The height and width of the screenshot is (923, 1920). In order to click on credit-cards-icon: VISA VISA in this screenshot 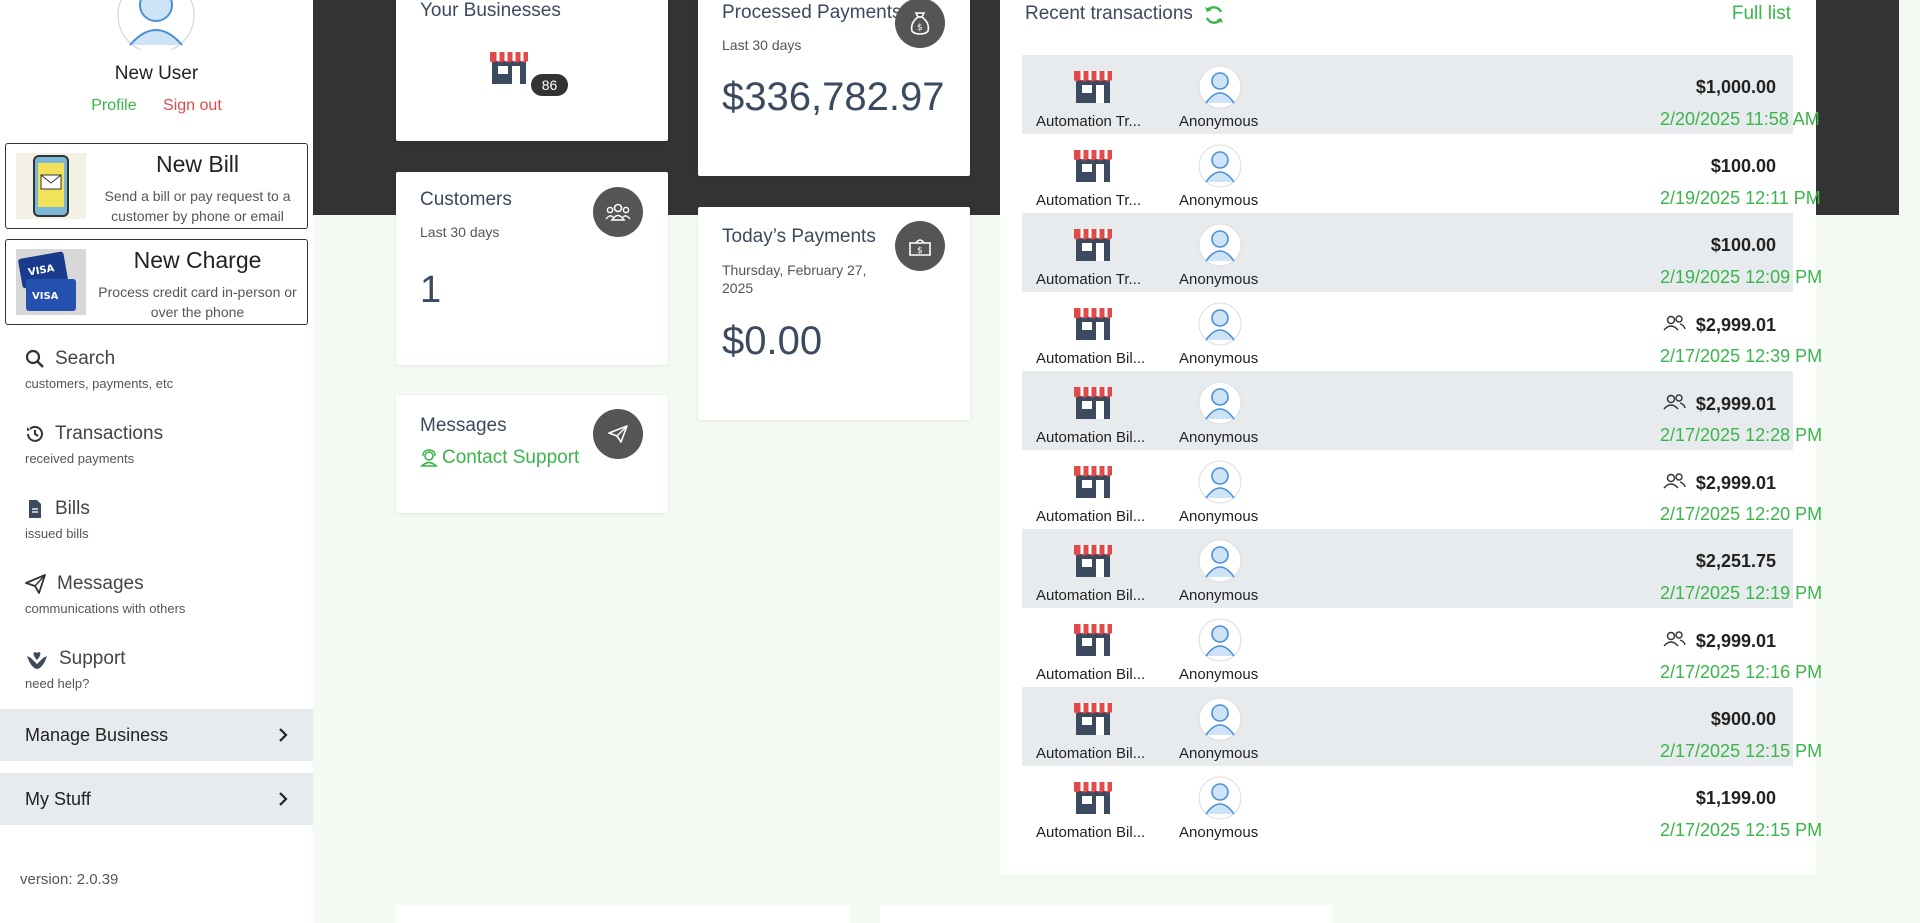, I will do `click(51, 282)`.